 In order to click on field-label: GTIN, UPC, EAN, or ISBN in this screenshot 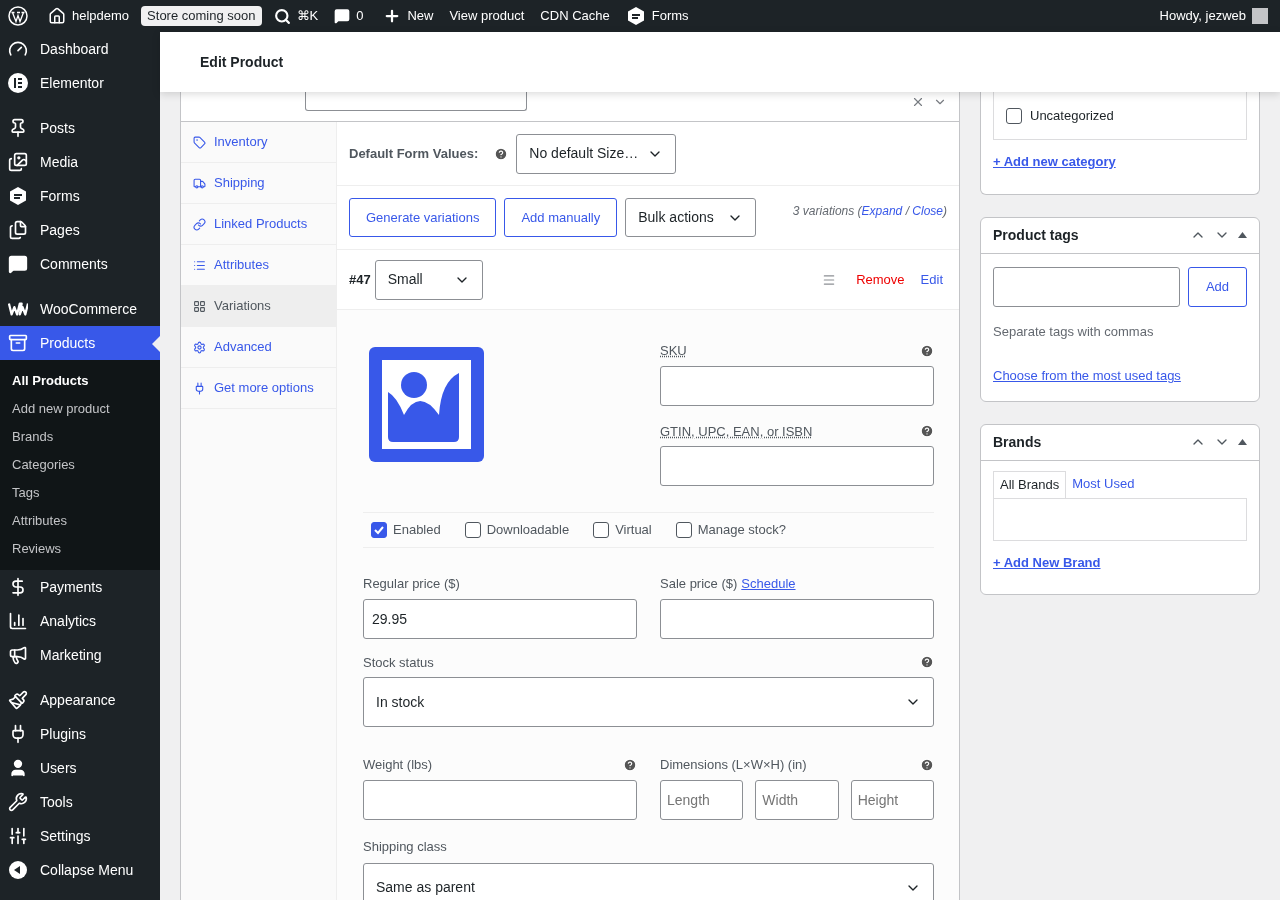, I will do `click(736, 431)`.